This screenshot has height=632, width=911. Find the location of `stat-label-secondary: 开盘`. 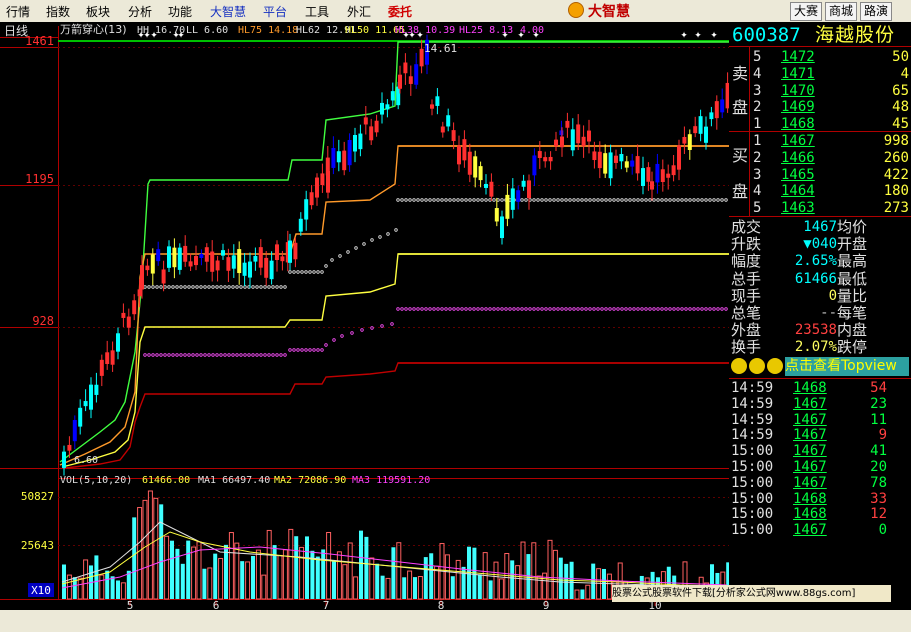

stat-label-secondary: 开盘 is located at coordinates (852, 244).